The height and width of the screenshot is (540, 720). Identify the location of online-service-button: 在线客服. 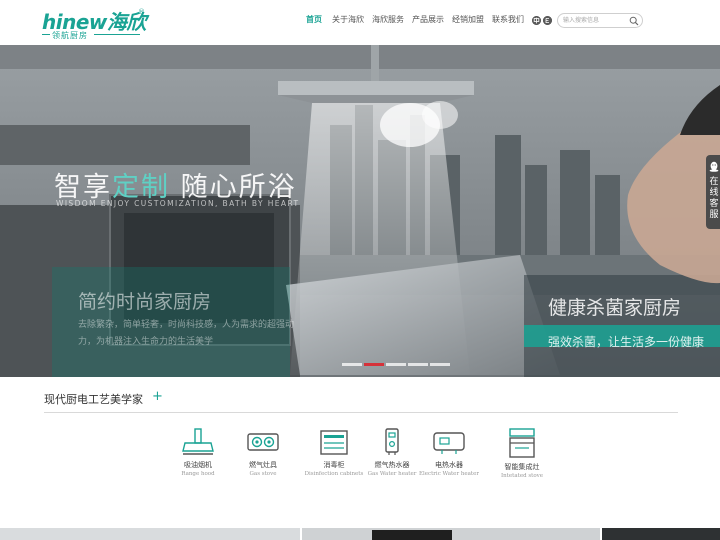
(713, 192).